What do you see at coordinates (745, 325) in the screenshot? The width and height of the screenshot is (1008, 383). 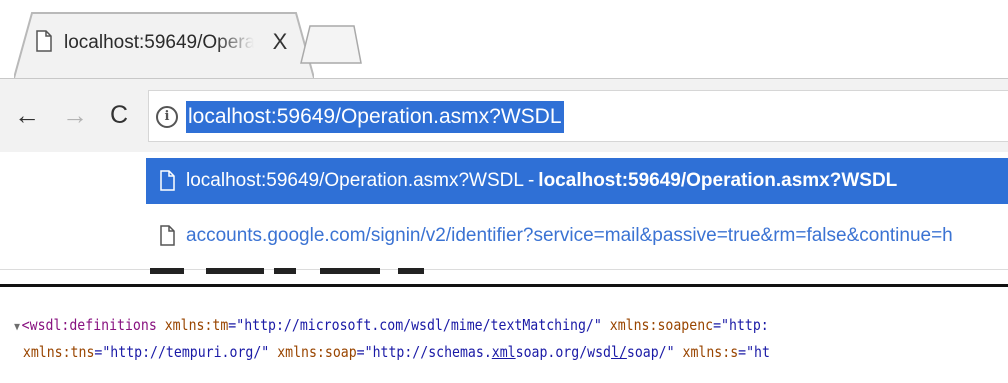 I see `xml-attr-value: "http:` at bounding box center [745, 325].